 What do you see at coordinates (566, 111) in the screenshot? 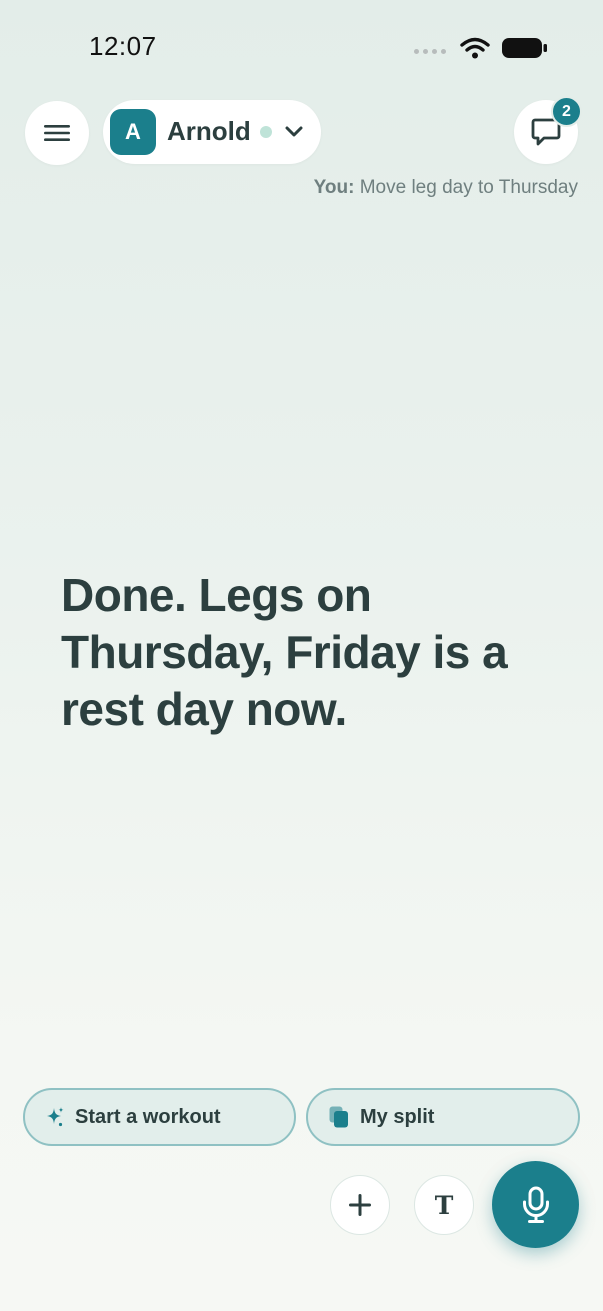
I see `notification-badge: 2` at bounding box center [566, 111].